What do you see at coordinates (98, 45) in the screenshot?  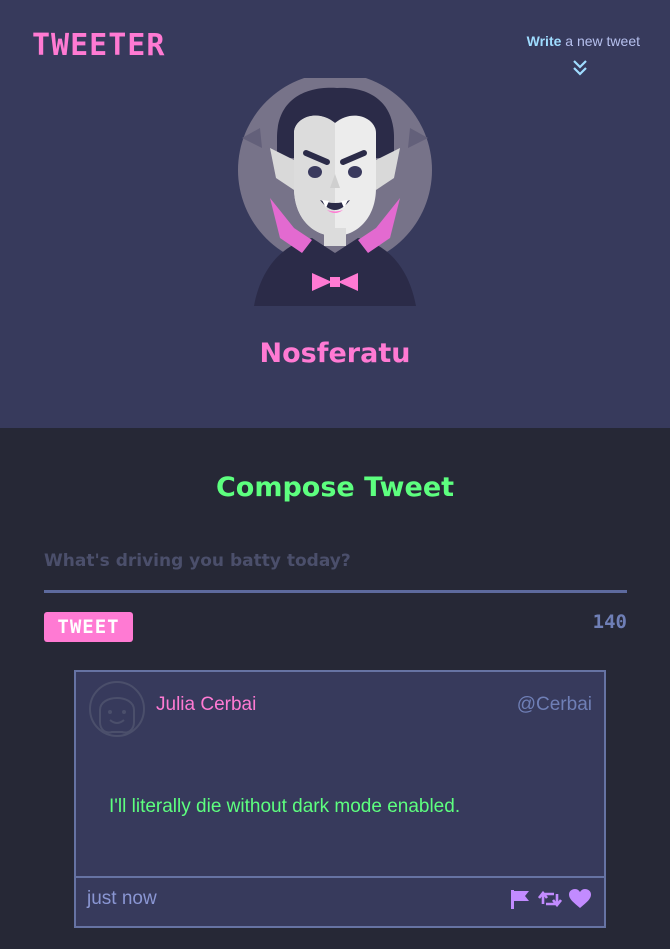 I see `app-logo: Tweeter` at bounding box center [98, 45].